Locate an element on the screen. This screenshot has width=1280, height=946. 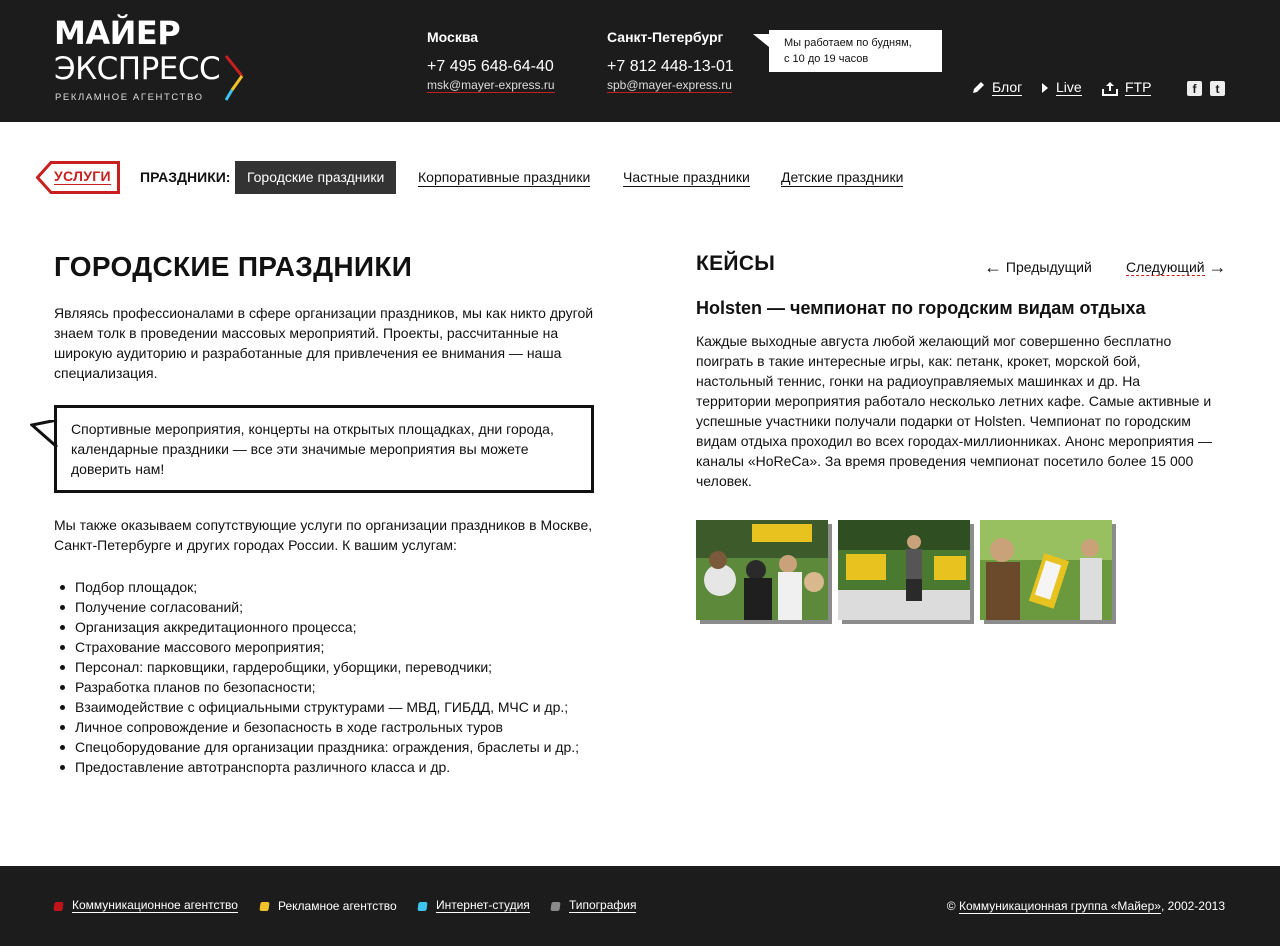
next-case-label: Следующий is located at coordinates (1165, 267).